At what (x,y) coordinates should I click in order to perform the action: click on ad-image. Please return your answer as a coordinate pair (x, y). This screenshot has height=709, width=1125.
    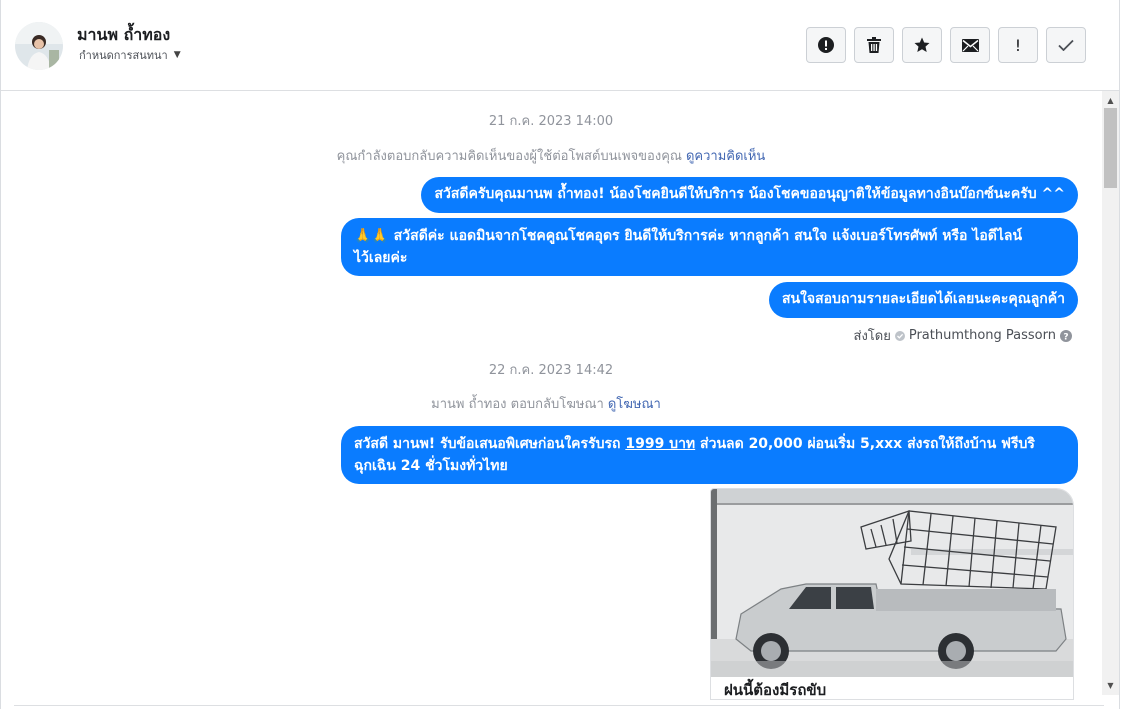
    Looking at the image, I should click on (892, 583).